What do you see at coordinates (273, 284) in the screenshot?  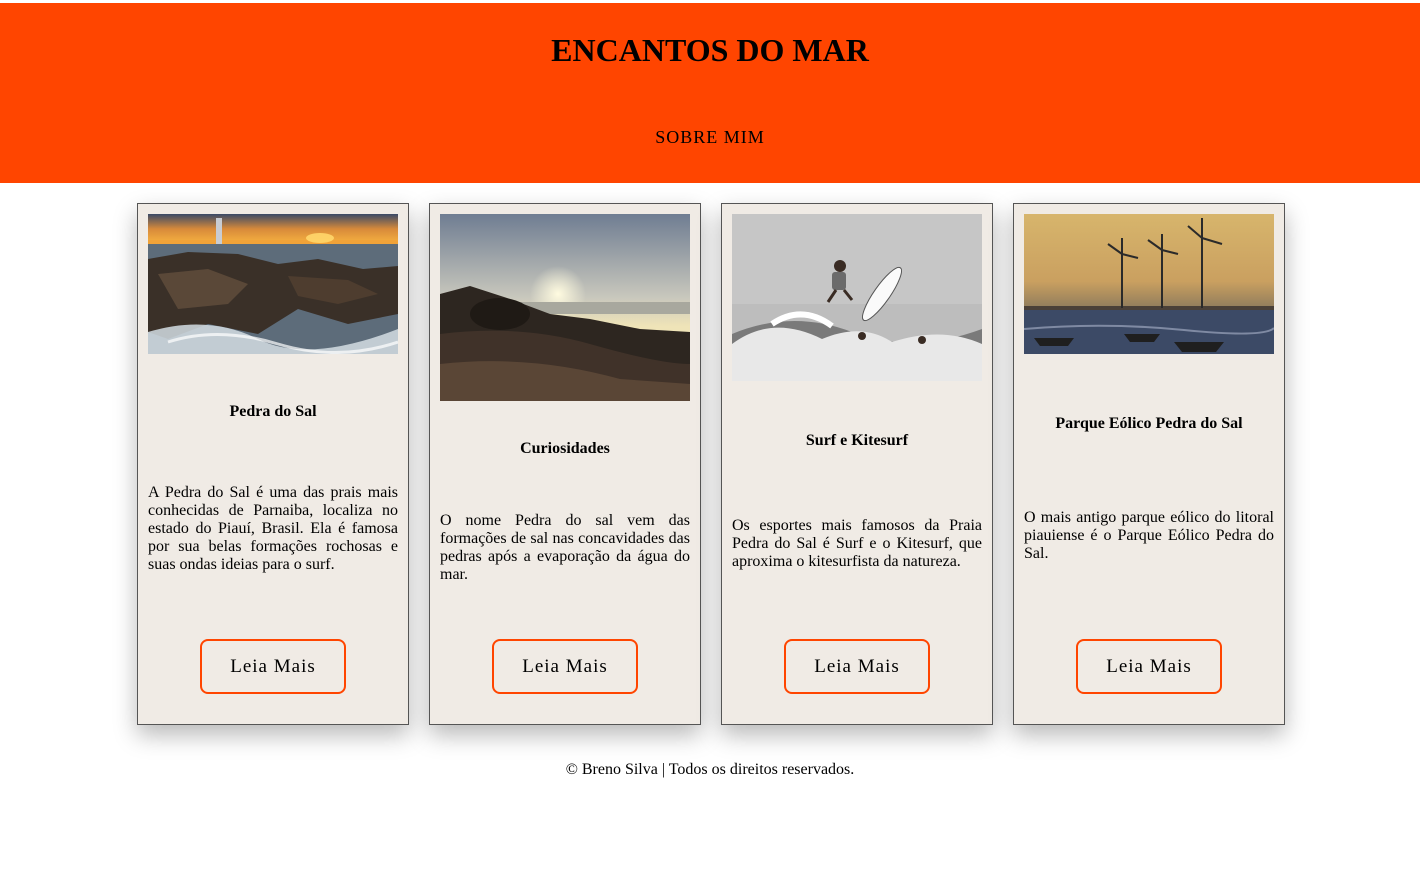 I see `card-image-rocks-lighthouse` at bounding box center [273, 284].